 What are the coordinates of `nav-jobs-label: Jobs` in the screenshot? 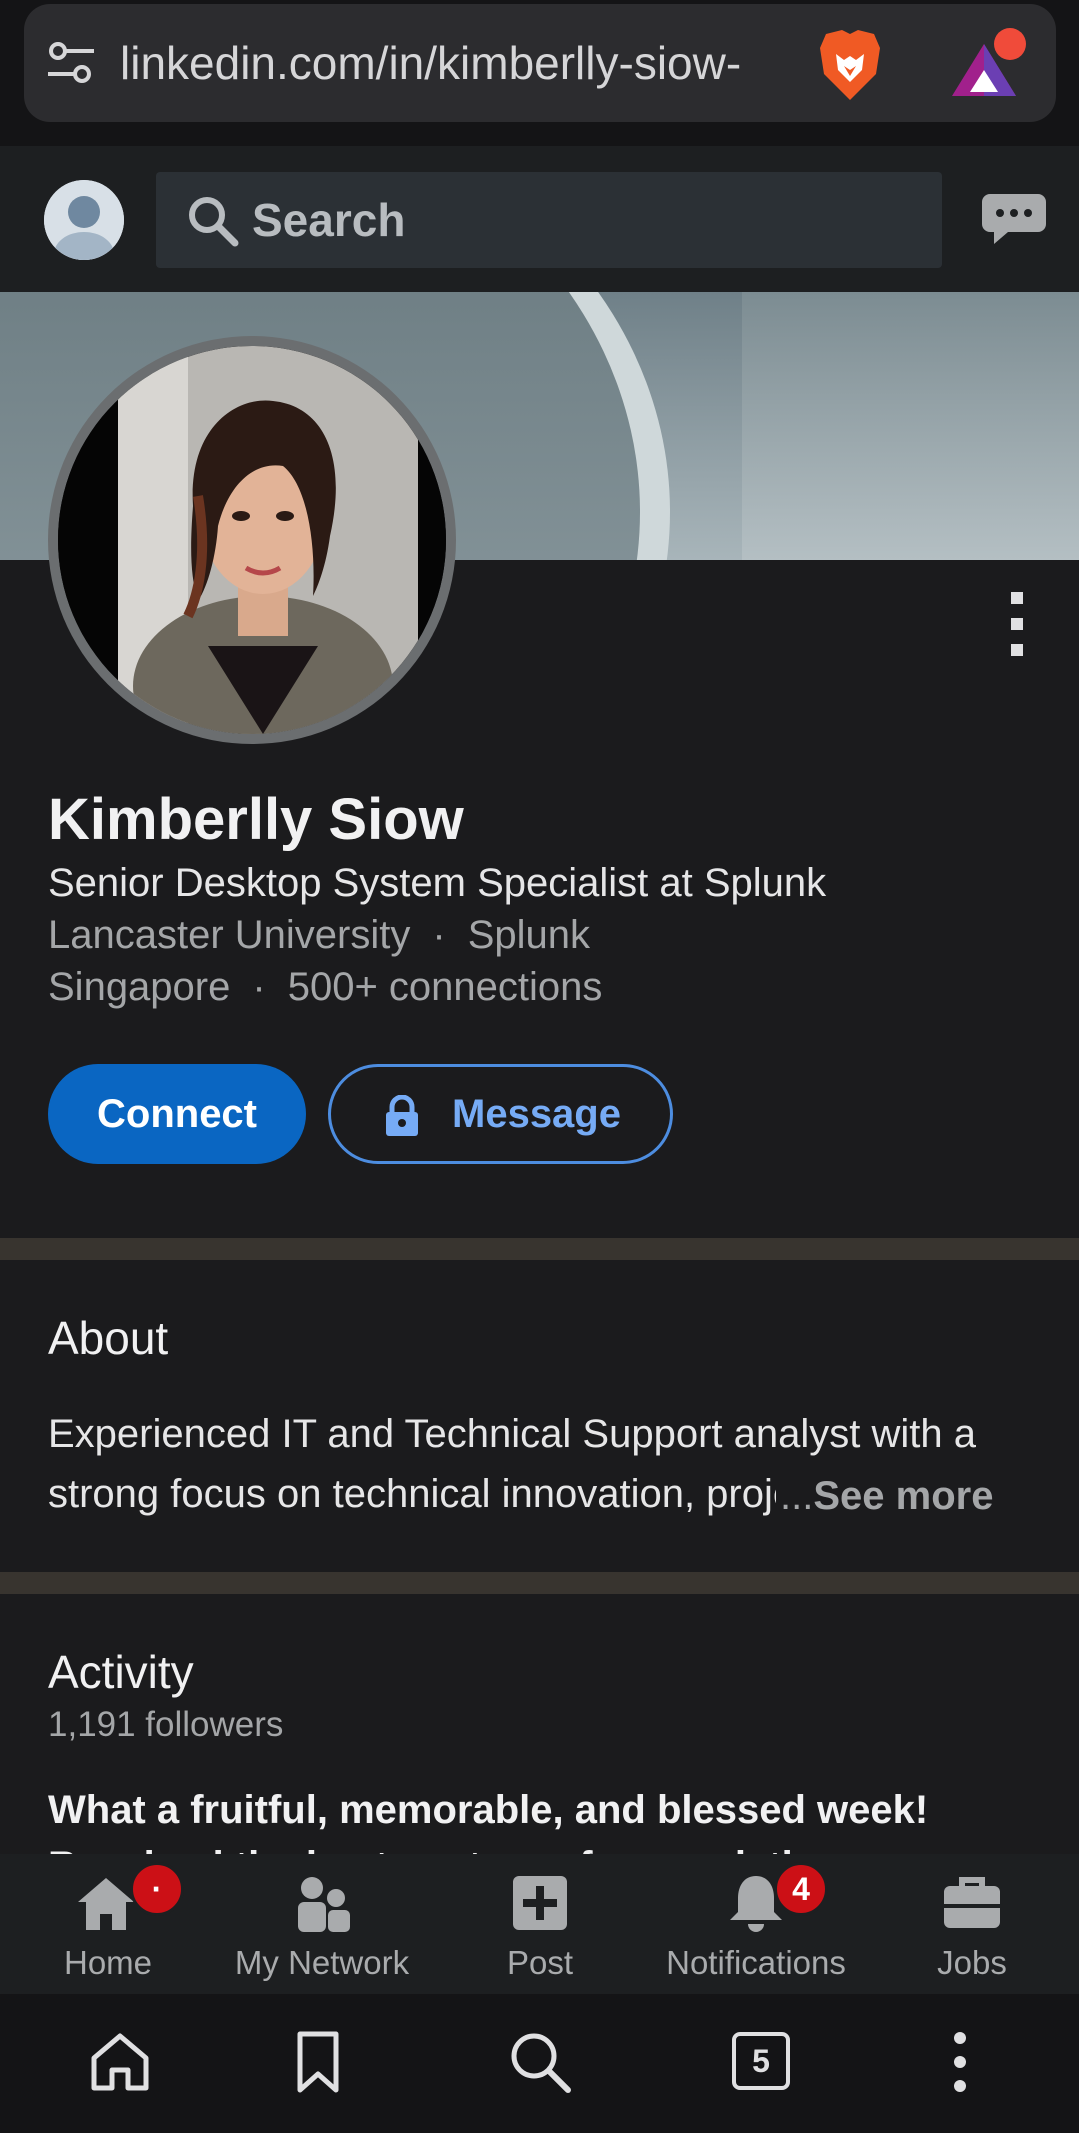 It's located at (972, 1962).